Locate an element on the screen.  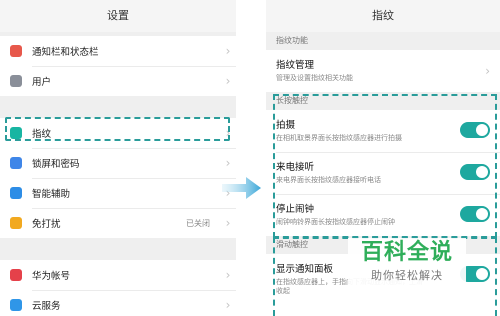
cloud-icon is located at coordinates (16, 305).